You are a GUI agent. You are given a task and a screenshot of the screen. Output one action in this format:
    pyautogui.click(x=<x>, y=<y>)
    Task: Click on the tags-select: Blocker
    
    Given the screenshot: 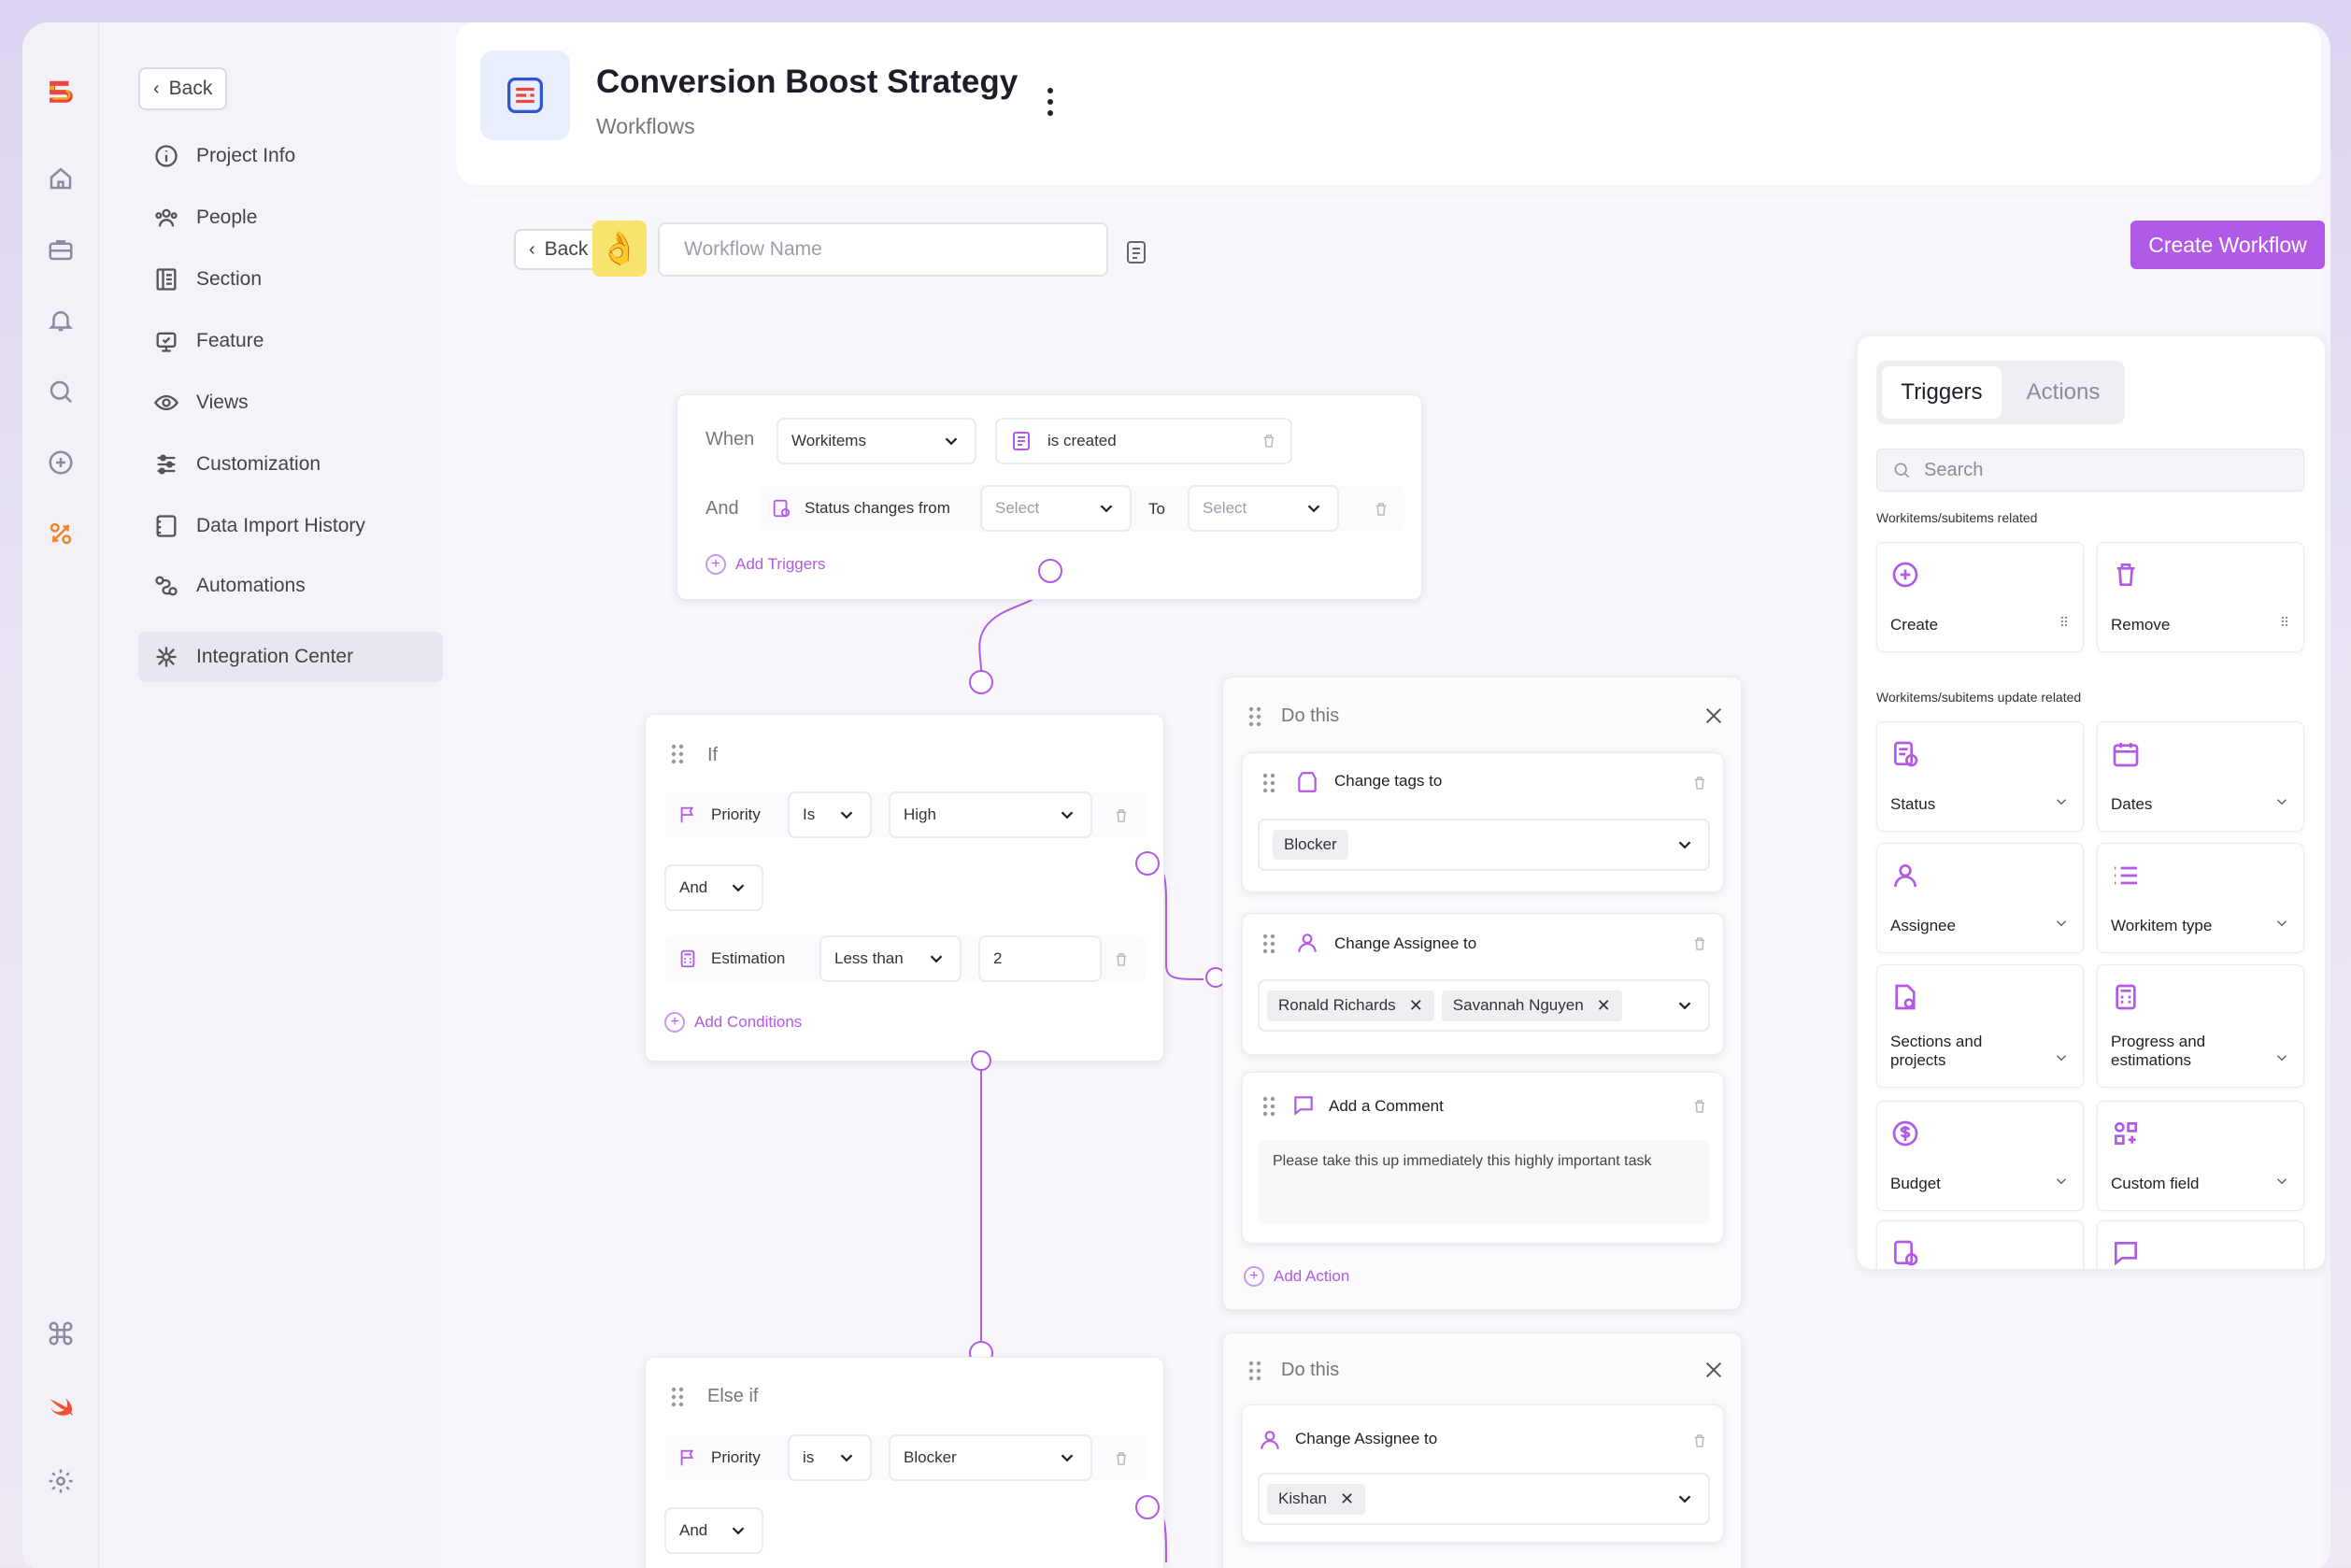 What is the action you would take?
    pyautogui.click(x=1484, y=845)
    